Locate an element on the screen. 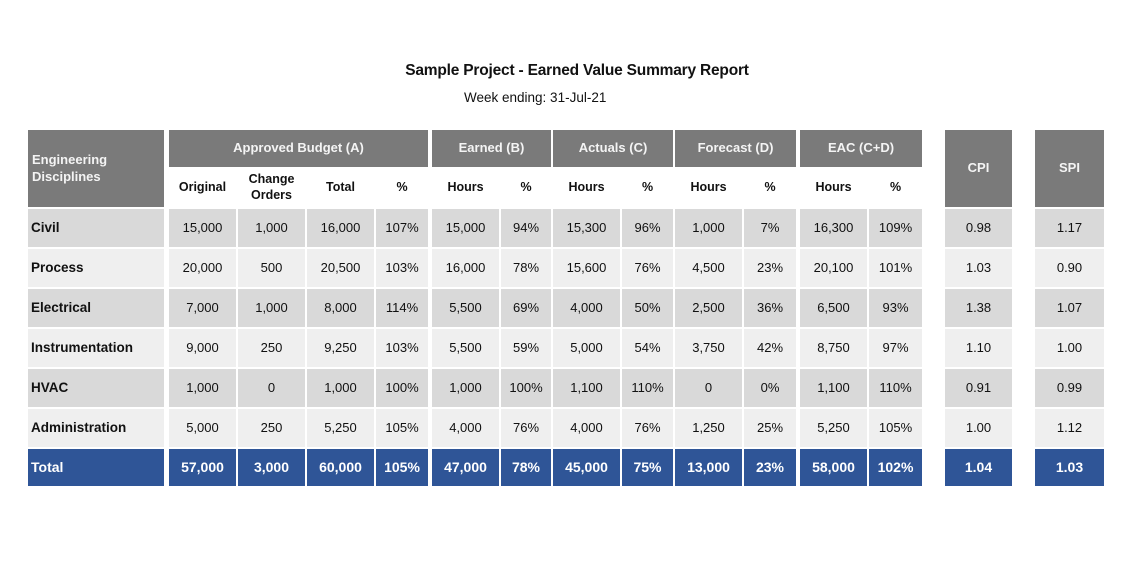 The width and height of the screenshot is (1132, 582). header-actuals: Actuals (C) is located at coordinates (613, 148).